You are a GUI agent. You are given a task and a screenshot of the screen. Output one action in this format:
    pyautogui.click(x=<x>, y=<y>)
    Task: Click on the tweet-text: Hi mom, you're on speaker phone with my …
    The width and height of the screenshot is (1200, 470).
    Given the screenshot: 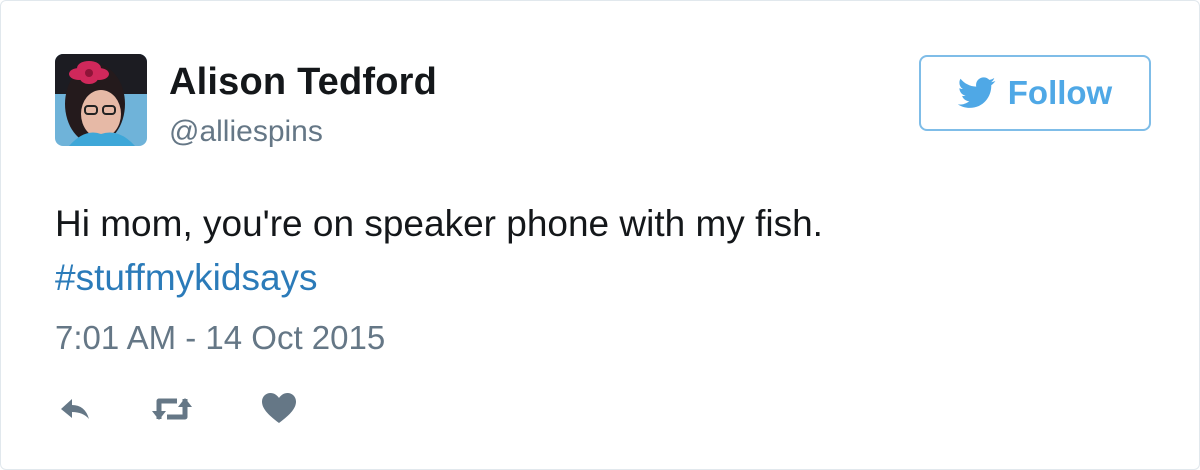 What is the action you would take?
    pyautogui.click(x=439, y=223)
    